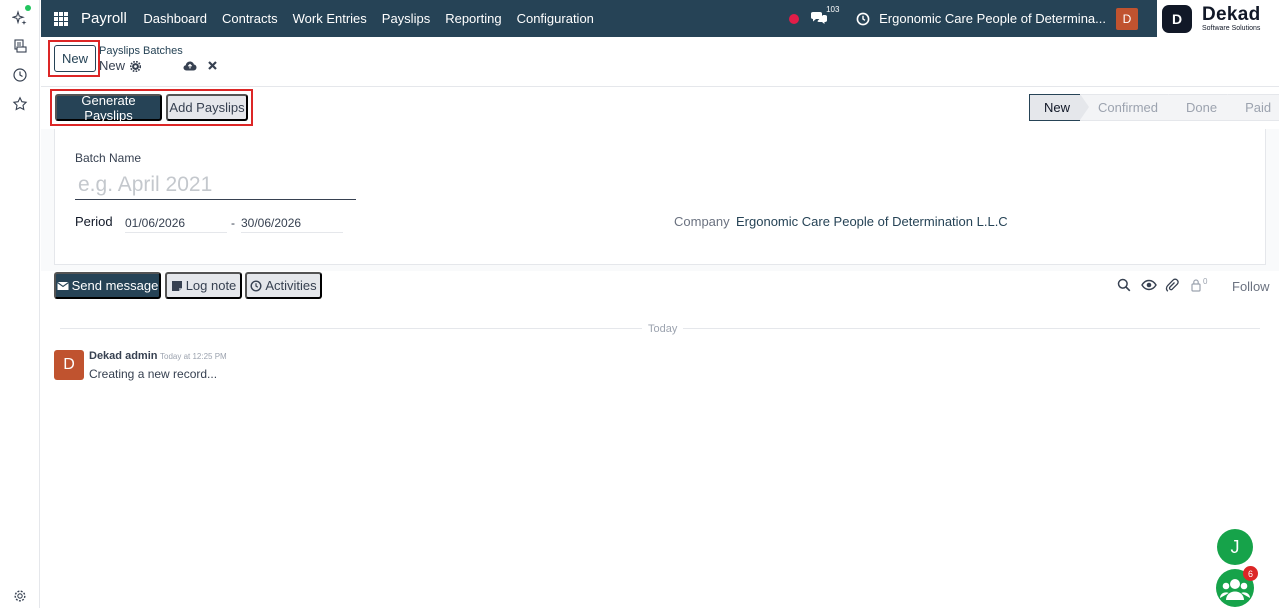 The image size is (1279, 608). What do you see at coordinates (141, 51) in the screenshot?
I see `breadcrumb-parent: Payslips Batches` at bounding box center [141, 51].